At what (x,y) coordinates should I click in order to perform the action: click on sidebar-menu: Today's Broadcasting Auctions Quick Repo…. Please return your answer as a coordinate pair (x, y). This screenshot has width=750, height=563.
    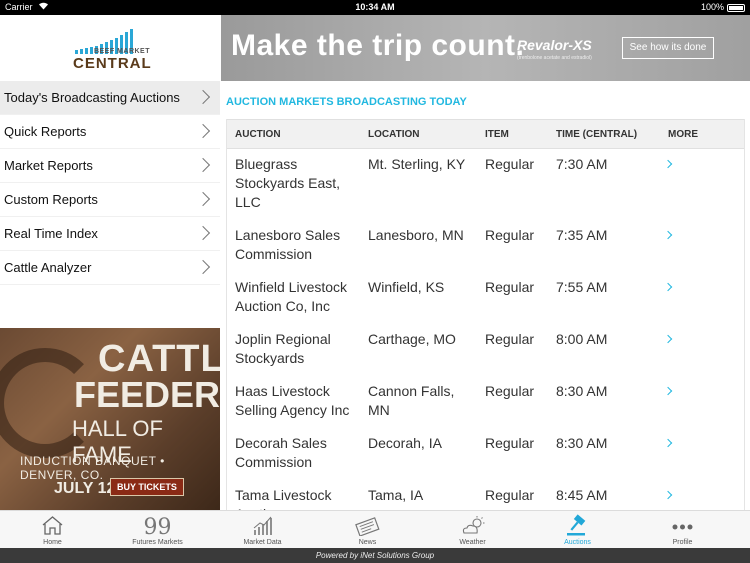
    Looking at the image, I should click on (110, 183).